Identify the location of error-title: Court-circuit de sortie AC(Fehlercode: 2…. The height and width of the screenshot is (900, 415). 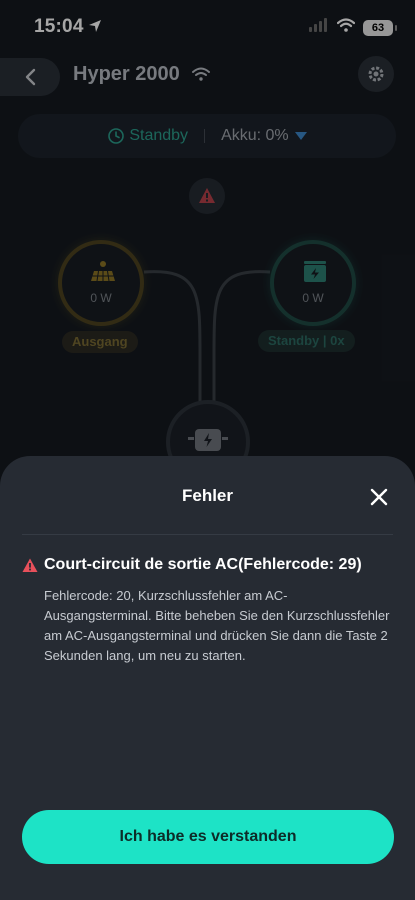
(203, 564).